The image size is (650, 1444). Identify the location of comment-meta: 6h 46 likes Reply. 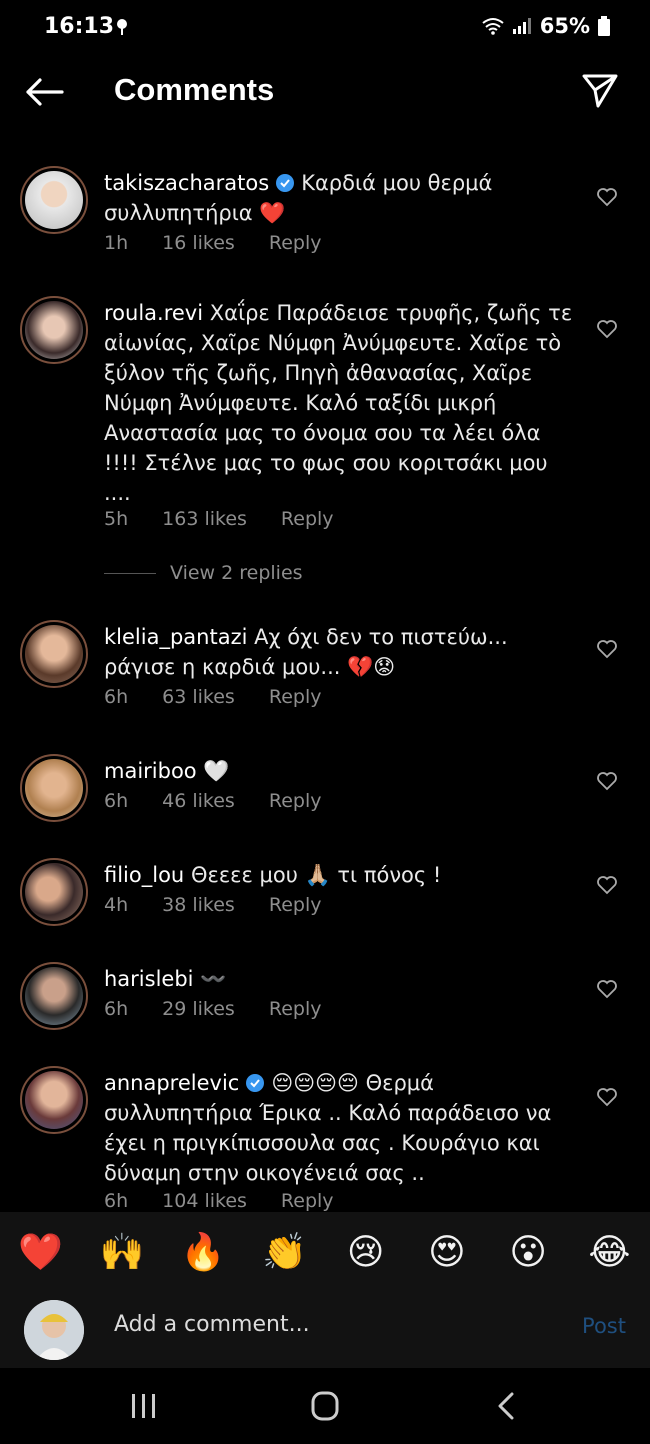
(229, 801).